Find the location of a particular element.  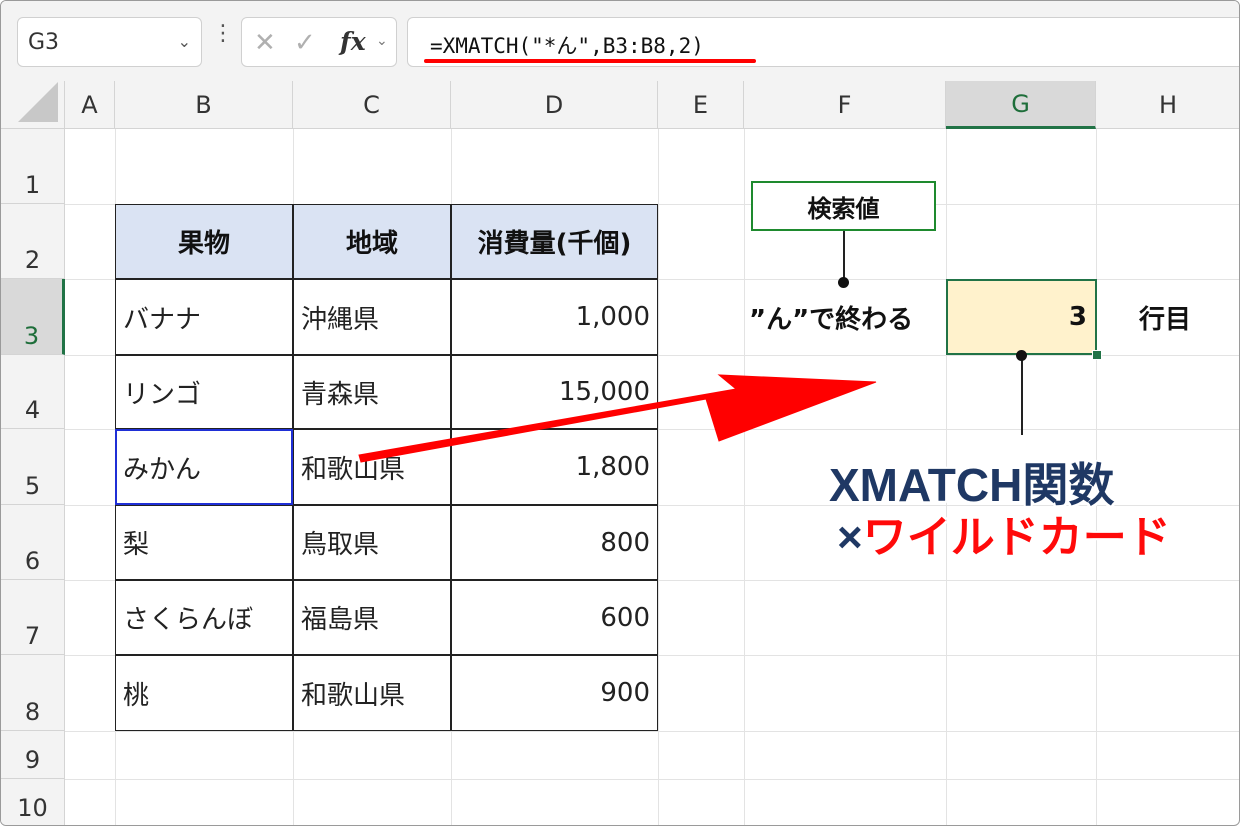

column-header-b: B is located at coordinates (204, 105).